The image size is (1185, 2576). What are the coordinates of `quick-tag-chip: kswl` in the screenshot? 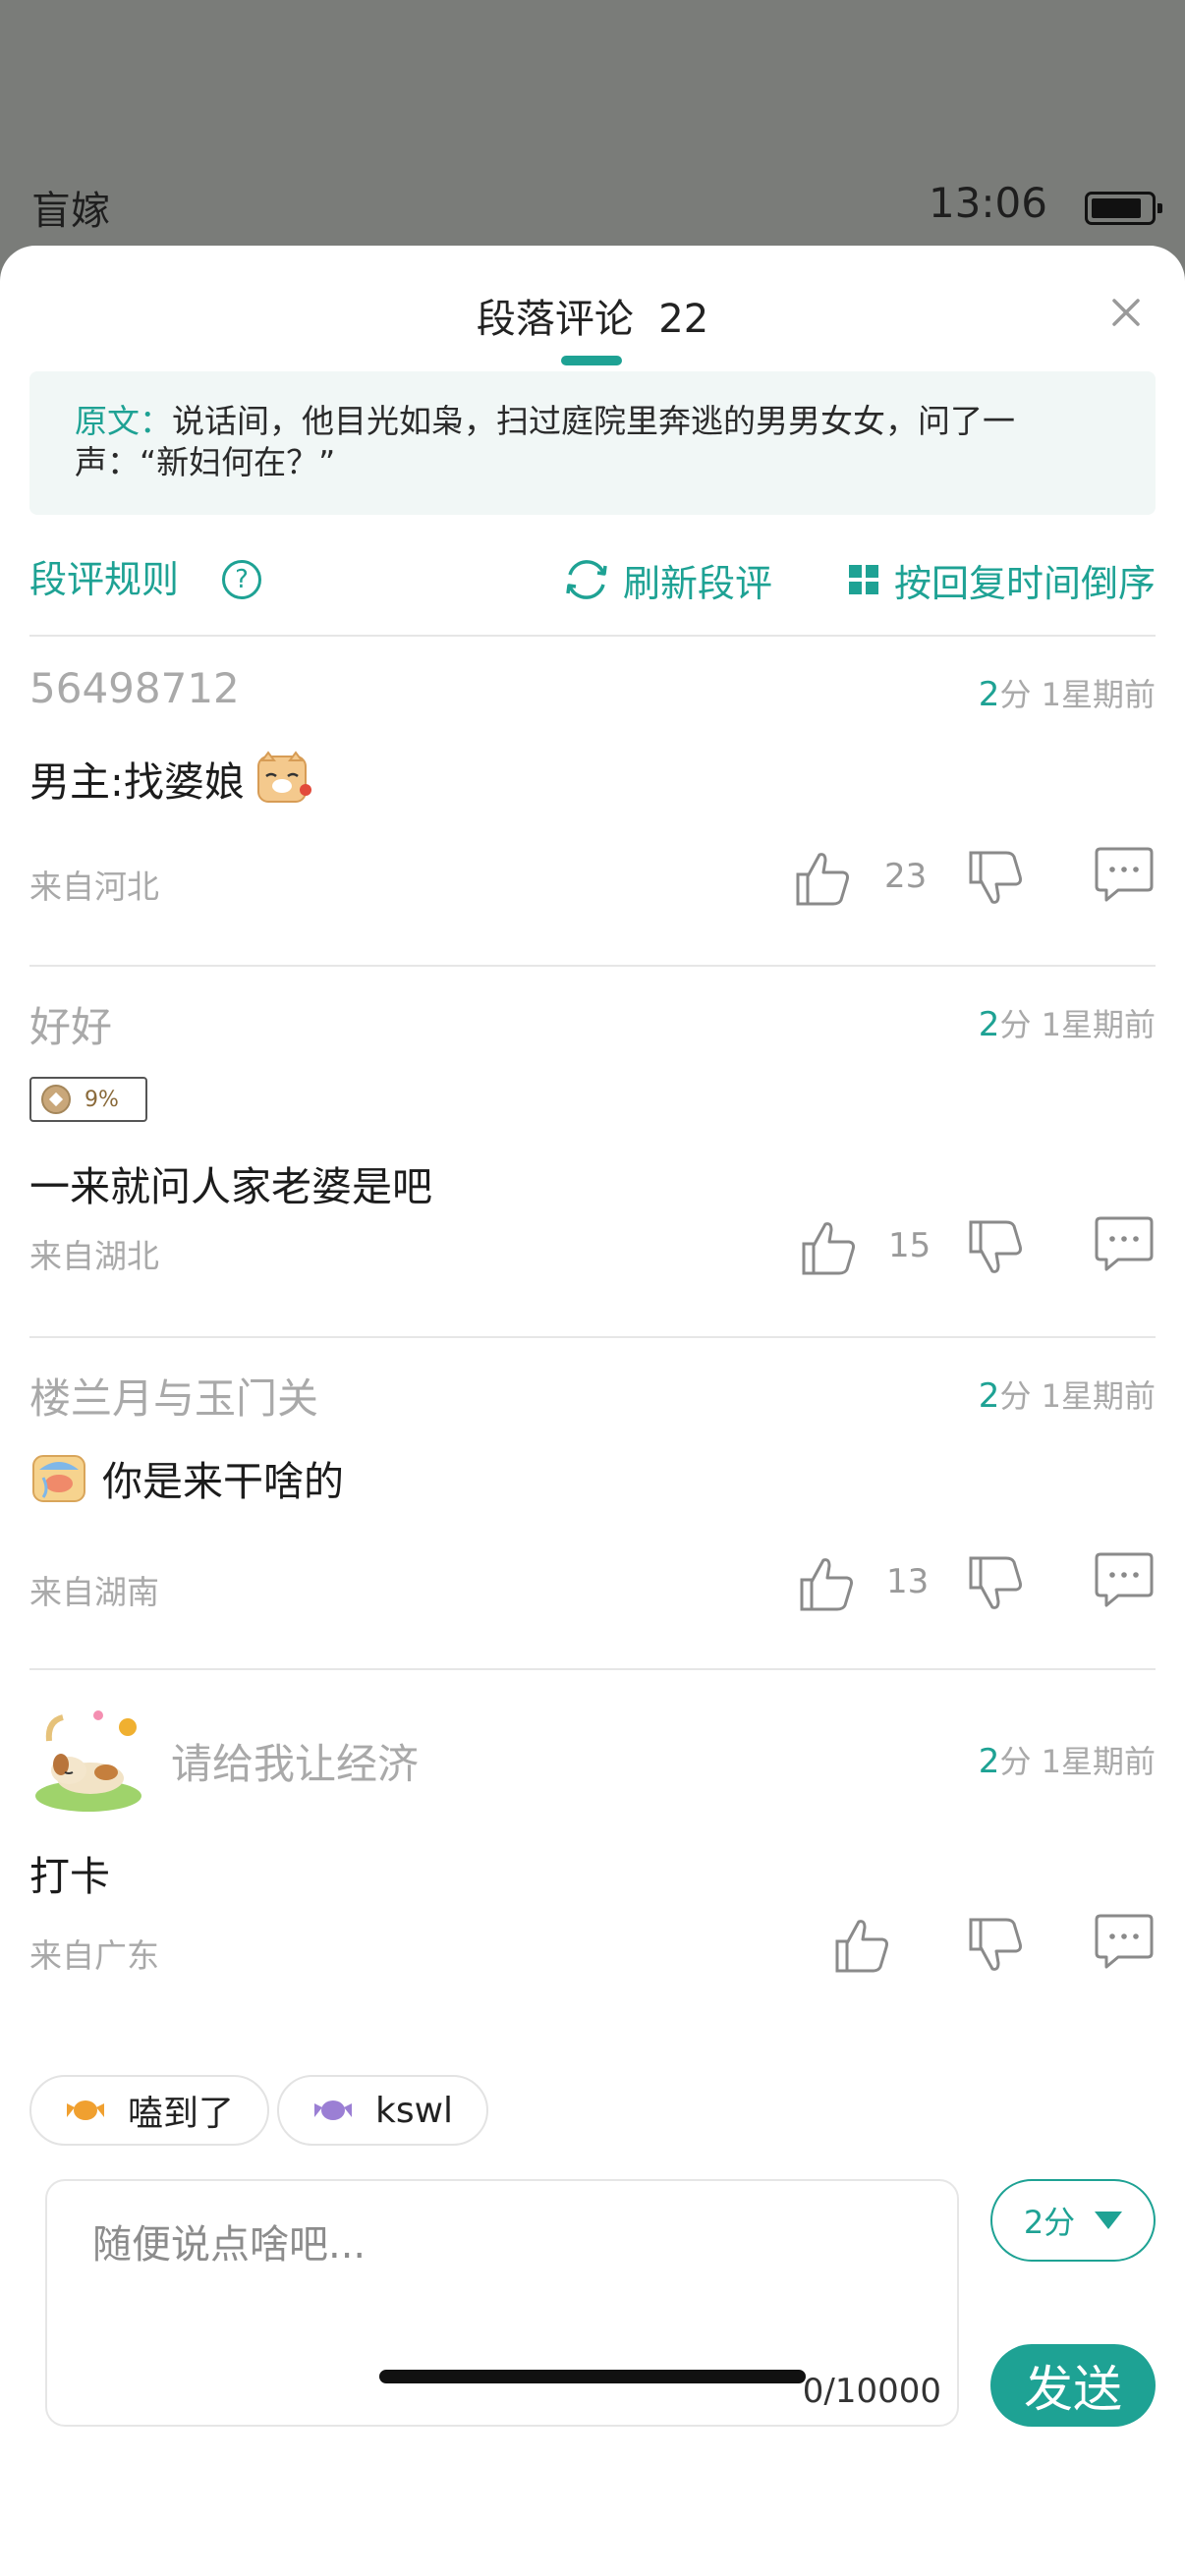 It's located at (383, 2110).